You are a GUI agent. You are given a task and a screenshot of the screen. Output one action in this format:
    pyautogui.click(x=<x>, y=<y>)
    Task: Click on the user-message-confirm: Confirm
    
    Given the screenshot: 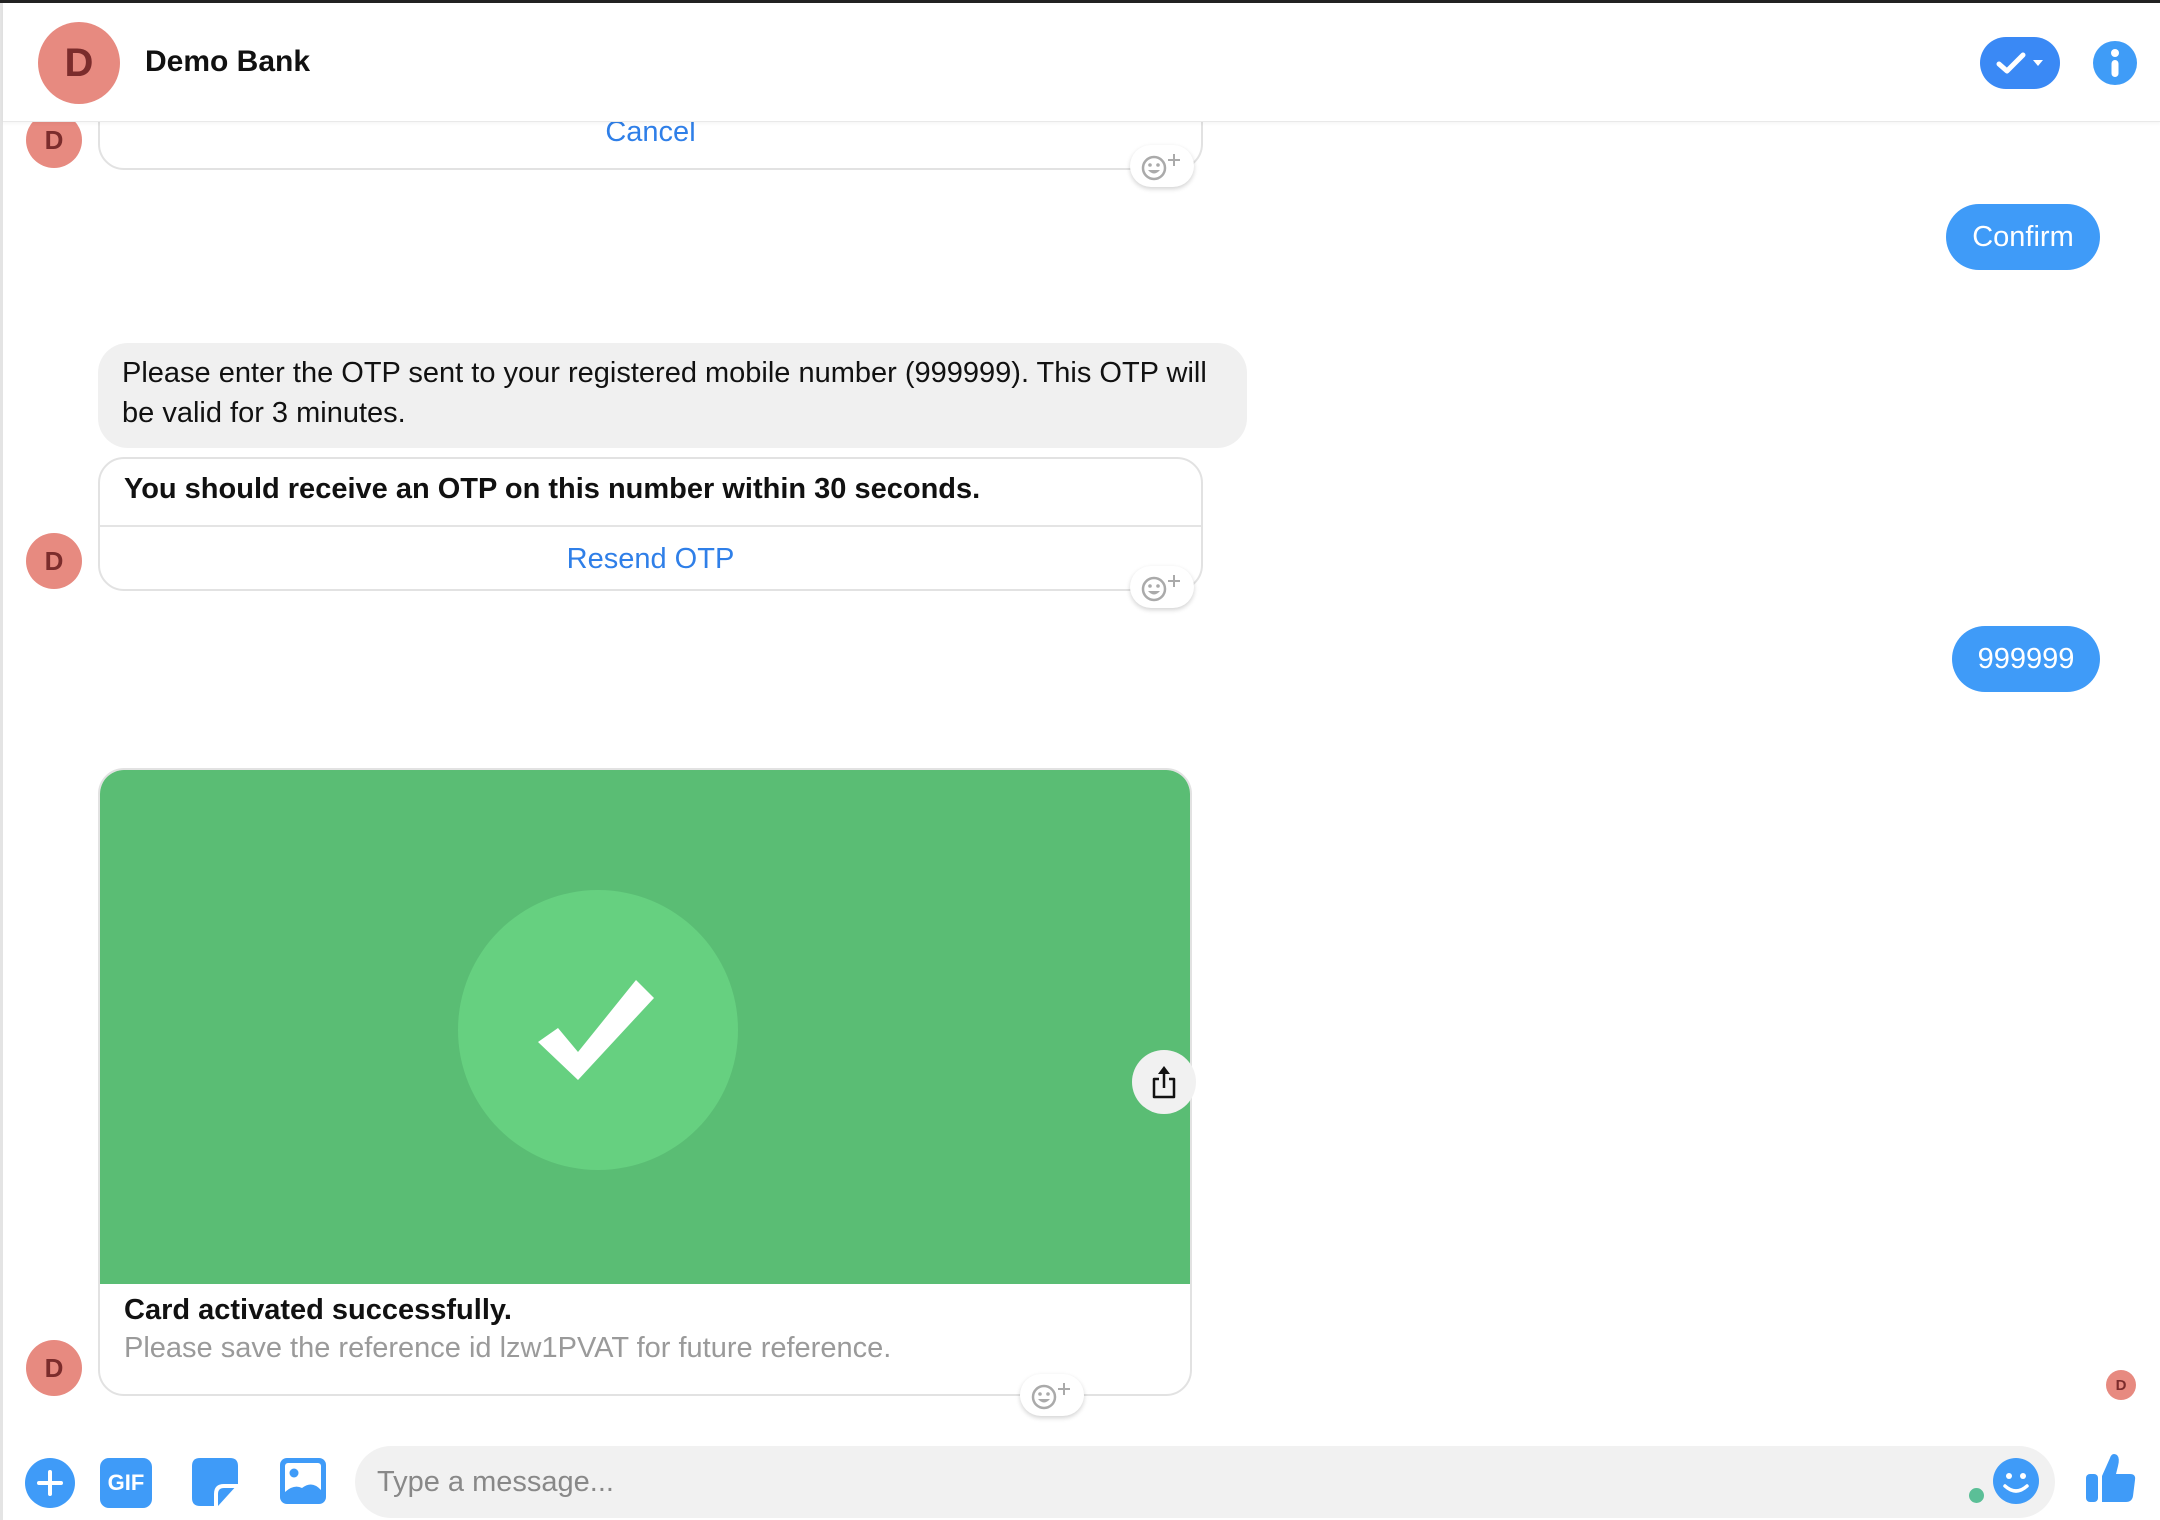 What is the action you would take?
    pyautogui.click(x=2023, y=237)
    